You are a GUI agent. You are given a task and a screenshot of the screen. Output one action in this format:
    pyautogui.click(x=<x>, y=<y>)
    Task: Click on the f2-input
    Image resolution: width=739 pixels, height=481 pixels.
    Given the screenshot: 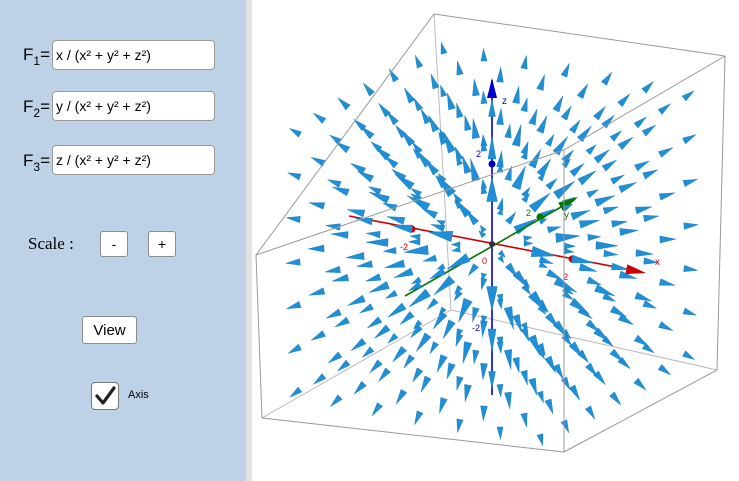 What is the action you would take?
    pyautogui.click(x=133, y=106)
    